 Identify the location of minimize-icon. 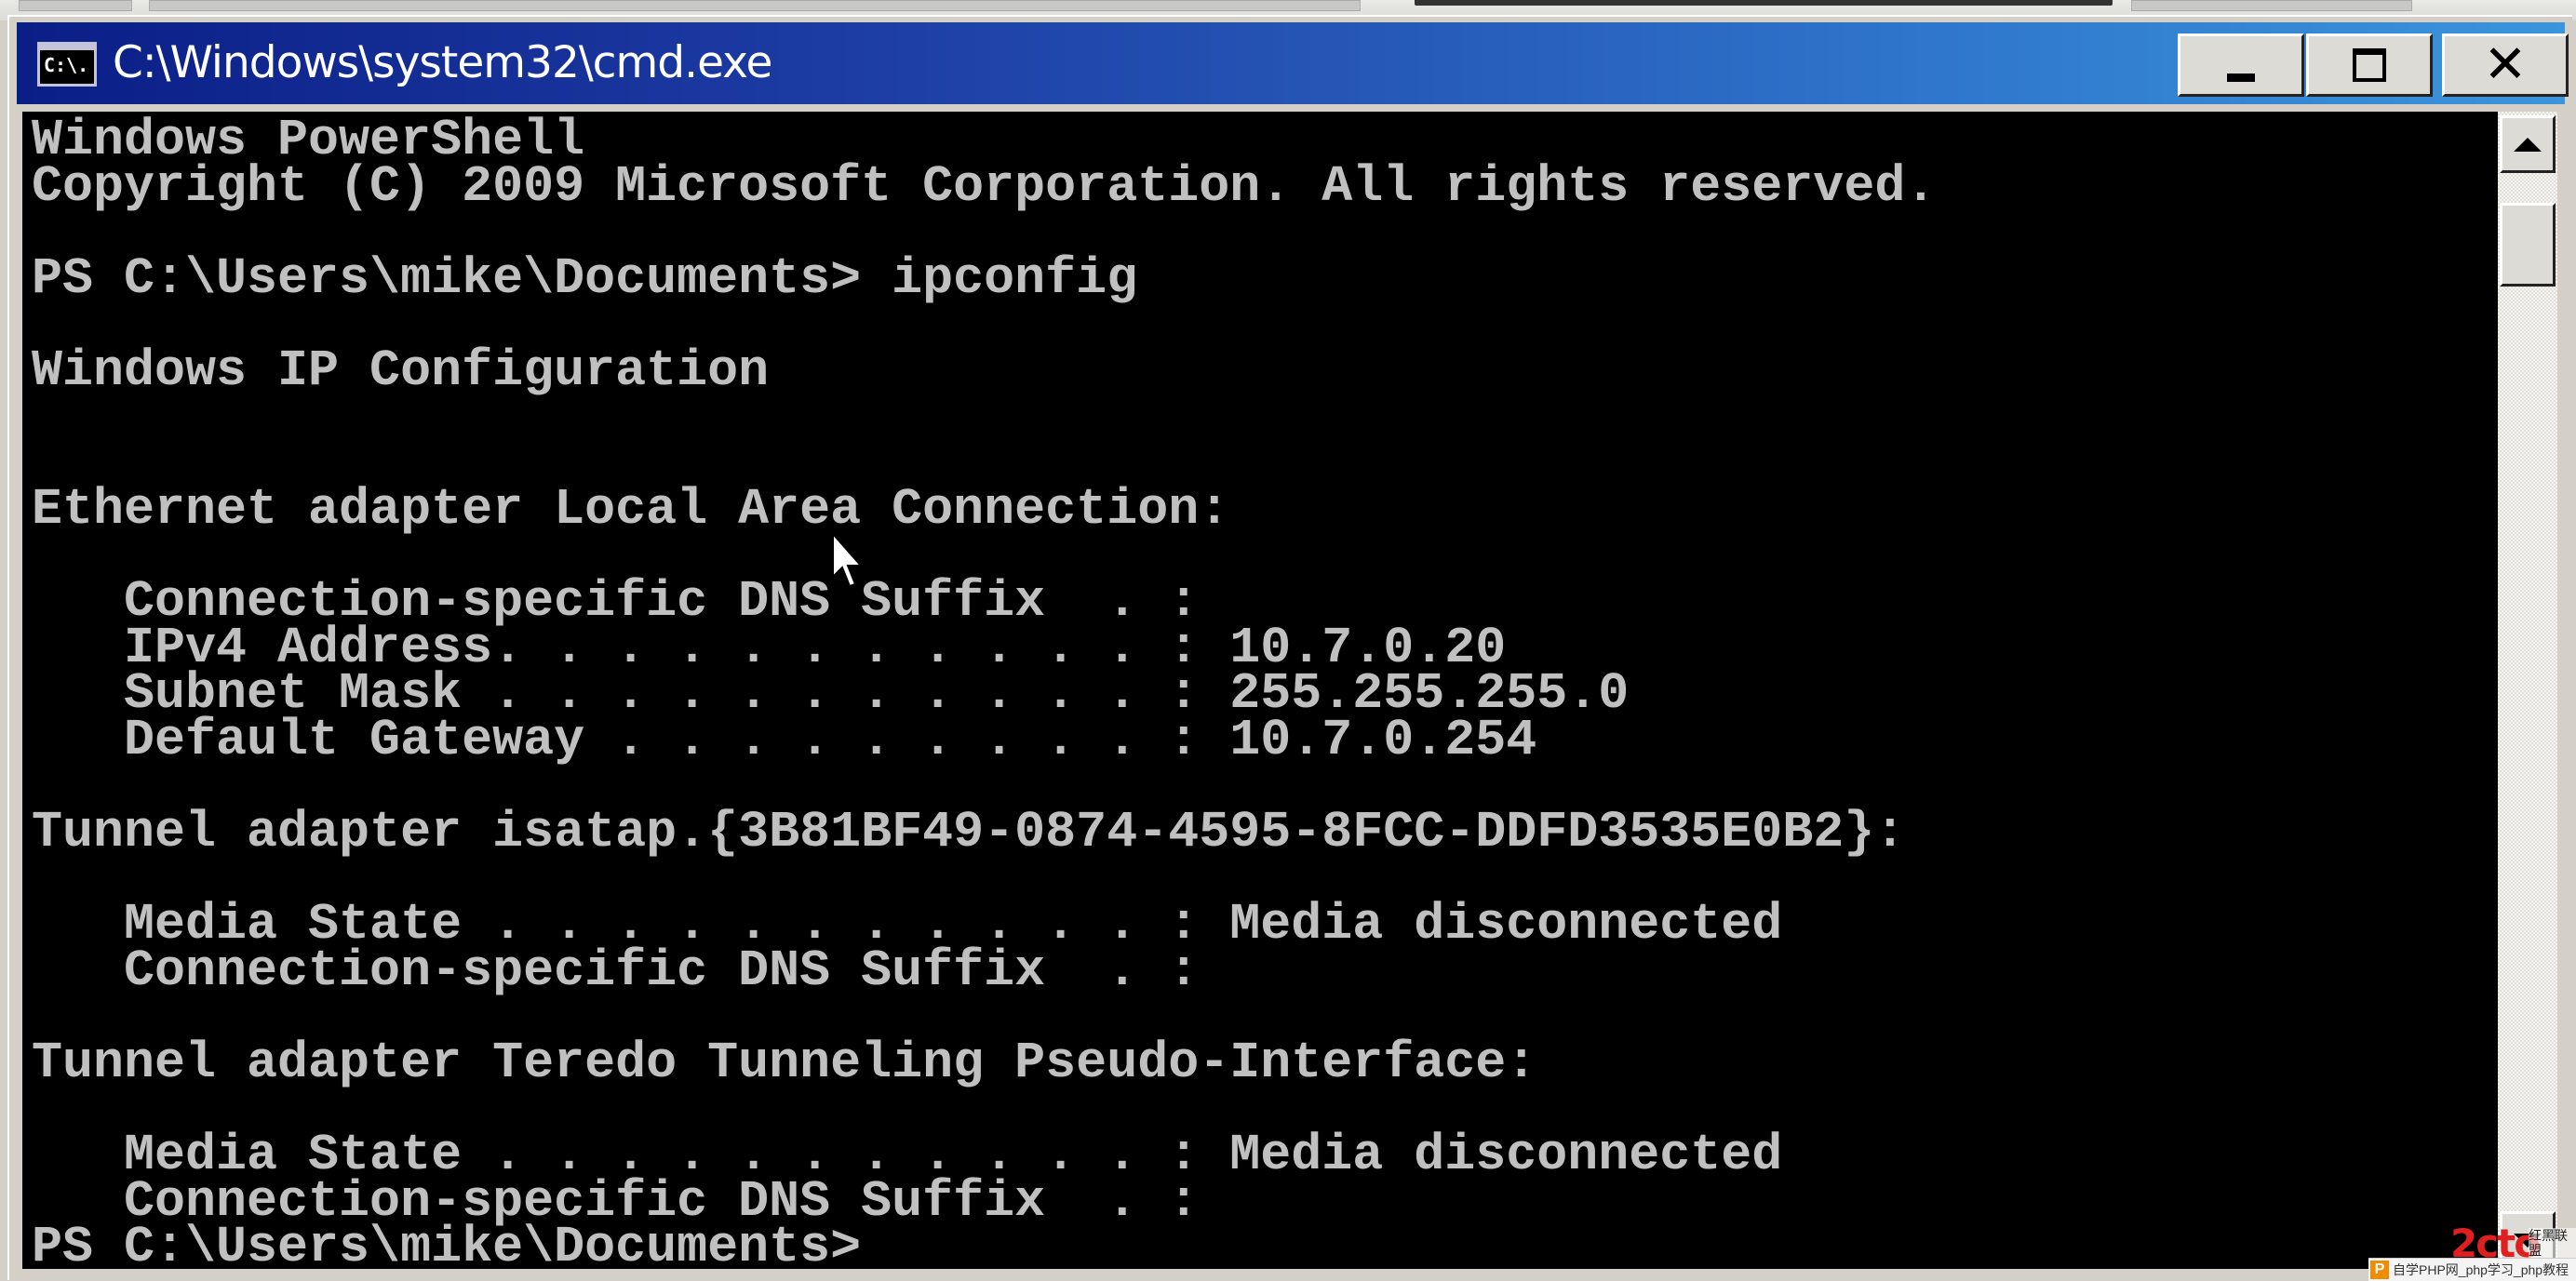
(2241, 77).